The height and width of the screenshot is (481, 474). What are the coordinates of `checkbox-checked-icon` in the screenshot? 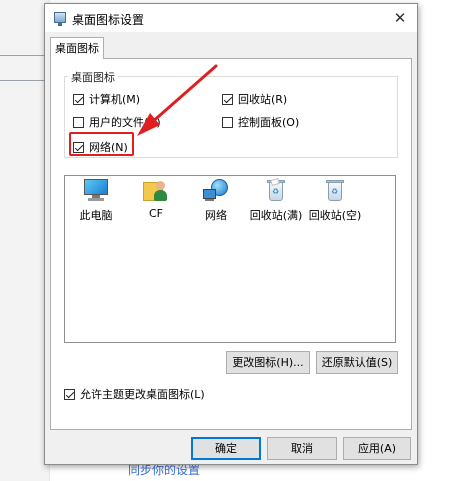 It's located at (69, 394).